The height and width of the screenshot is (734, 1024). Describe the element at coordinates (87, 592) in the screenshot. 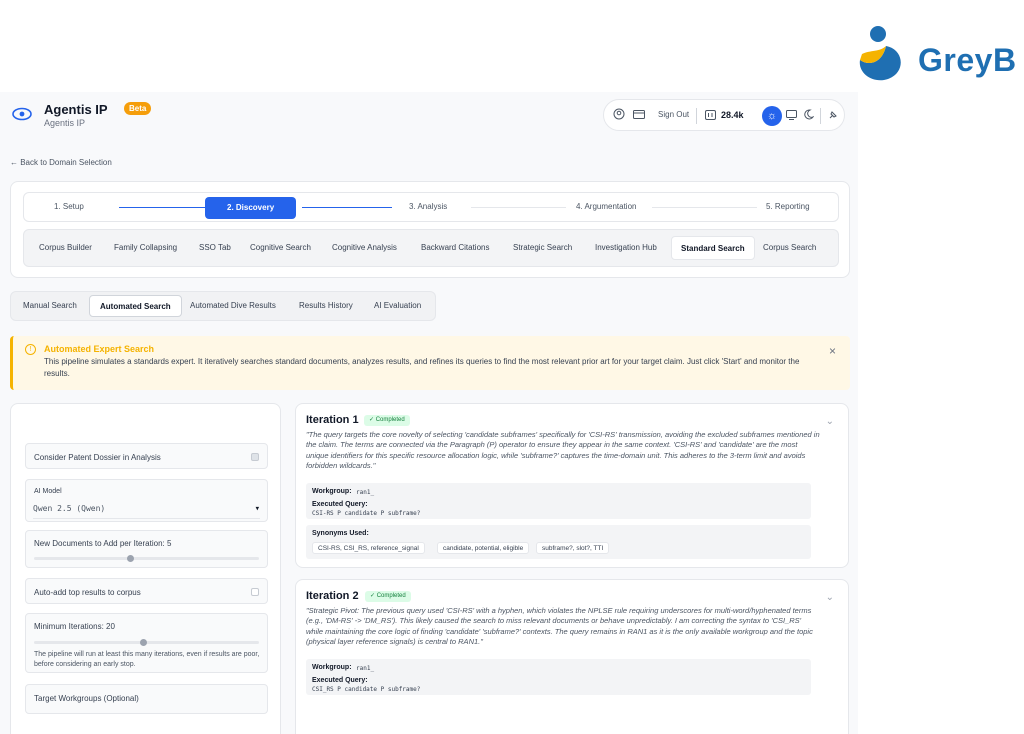

I see `auto-add-label: Auto-add top results to corpus` at that location.